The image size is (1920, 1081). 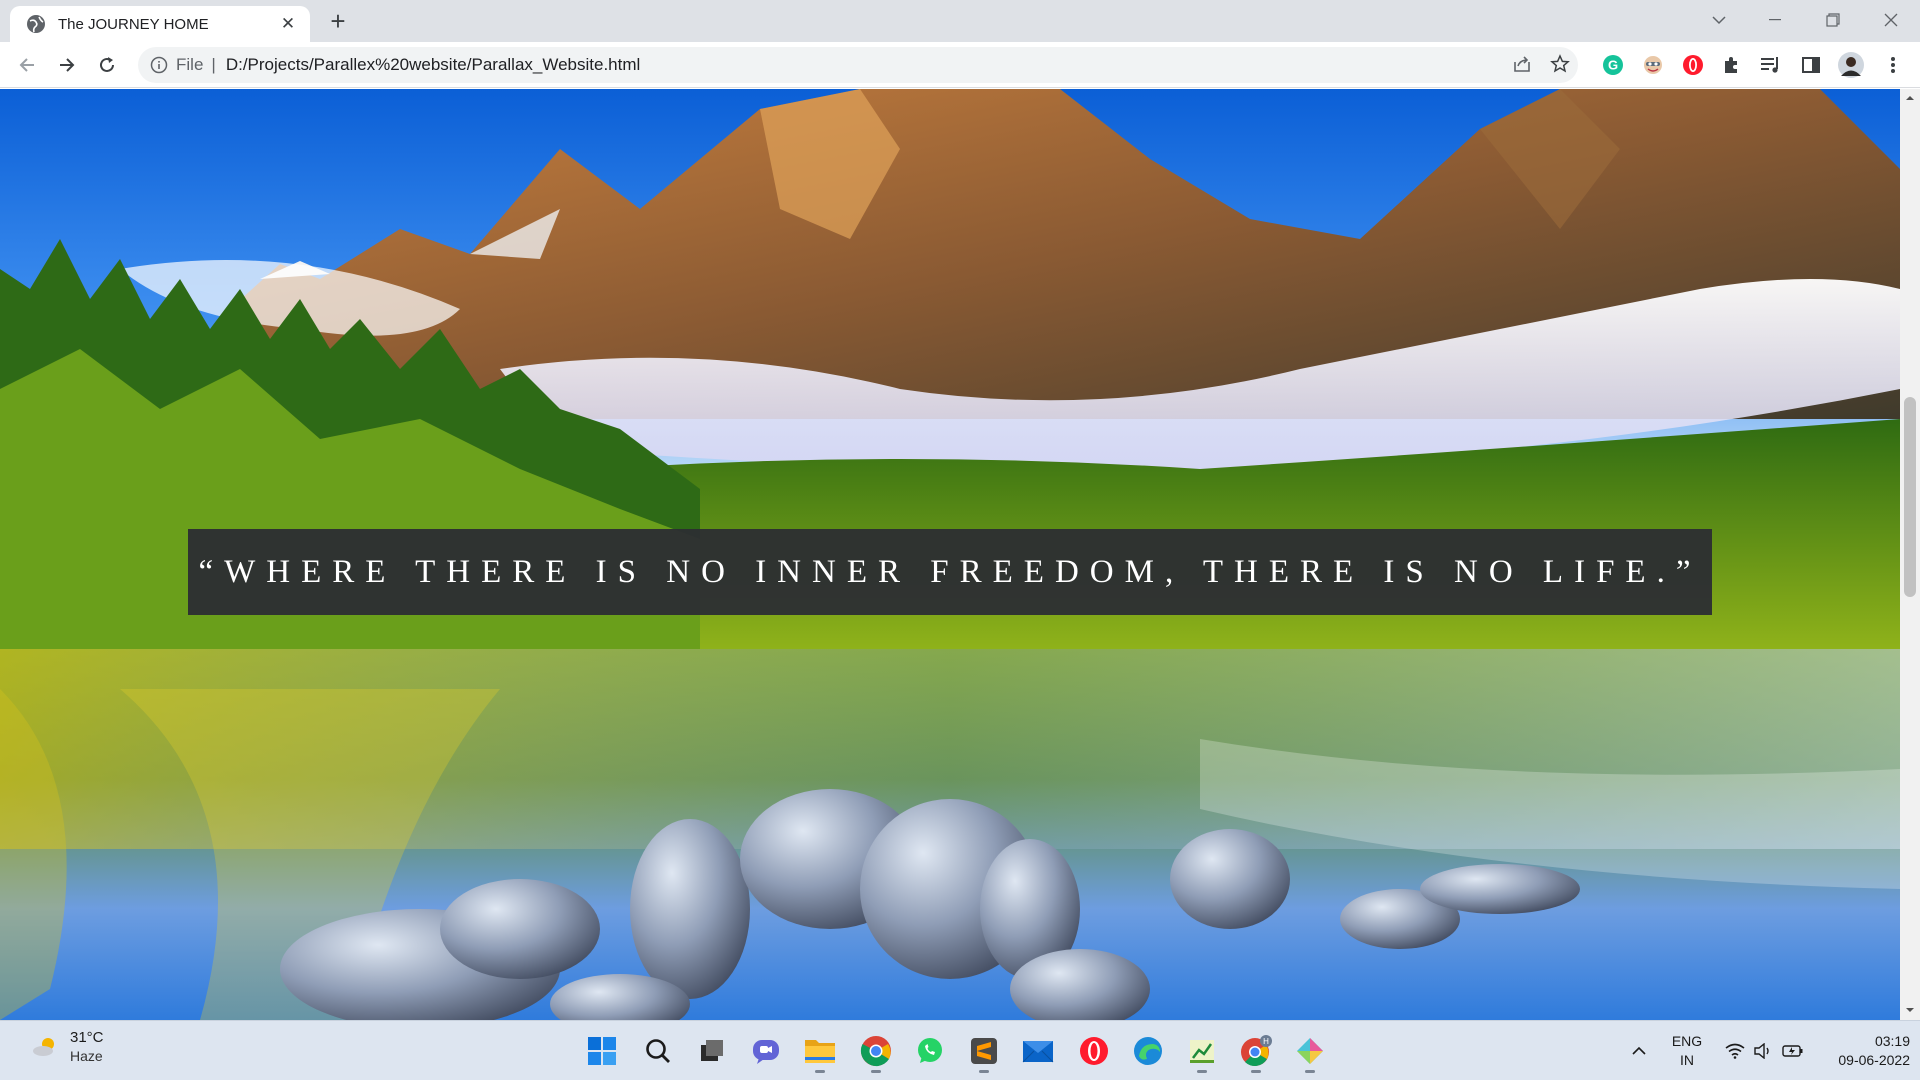 What do you see at coordinates (766, 1051) in the screenshot?
I see `teams-chat-icon` at bounding box center [766, 1051].